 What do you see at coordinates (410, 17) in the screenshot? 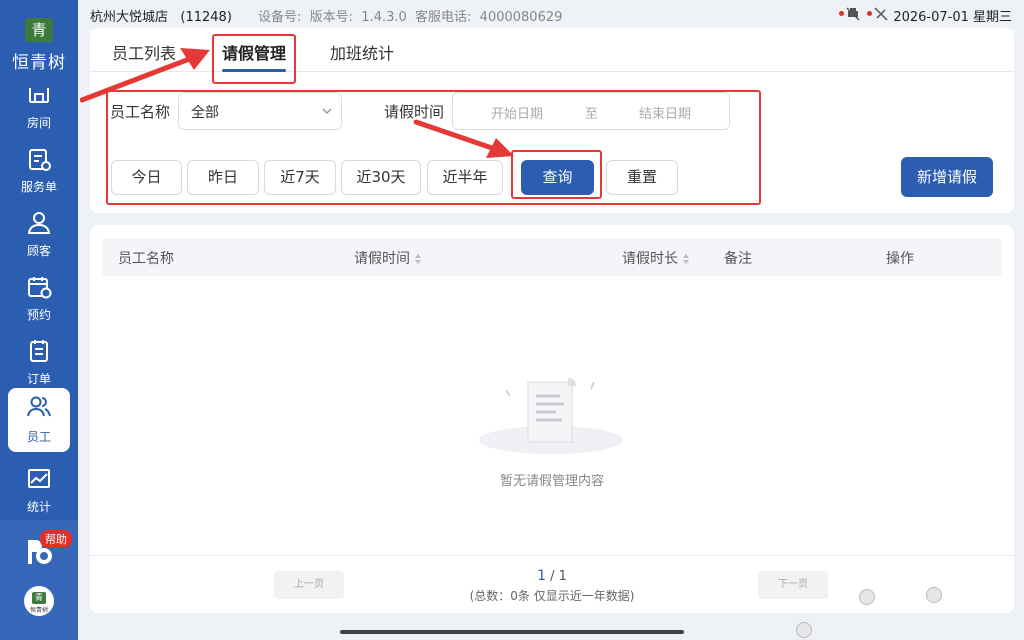
I see `device-meta: 设备号: 版本号: 1.4.3.0 客服电话: 4000080629` at bounding box center [410, 17].